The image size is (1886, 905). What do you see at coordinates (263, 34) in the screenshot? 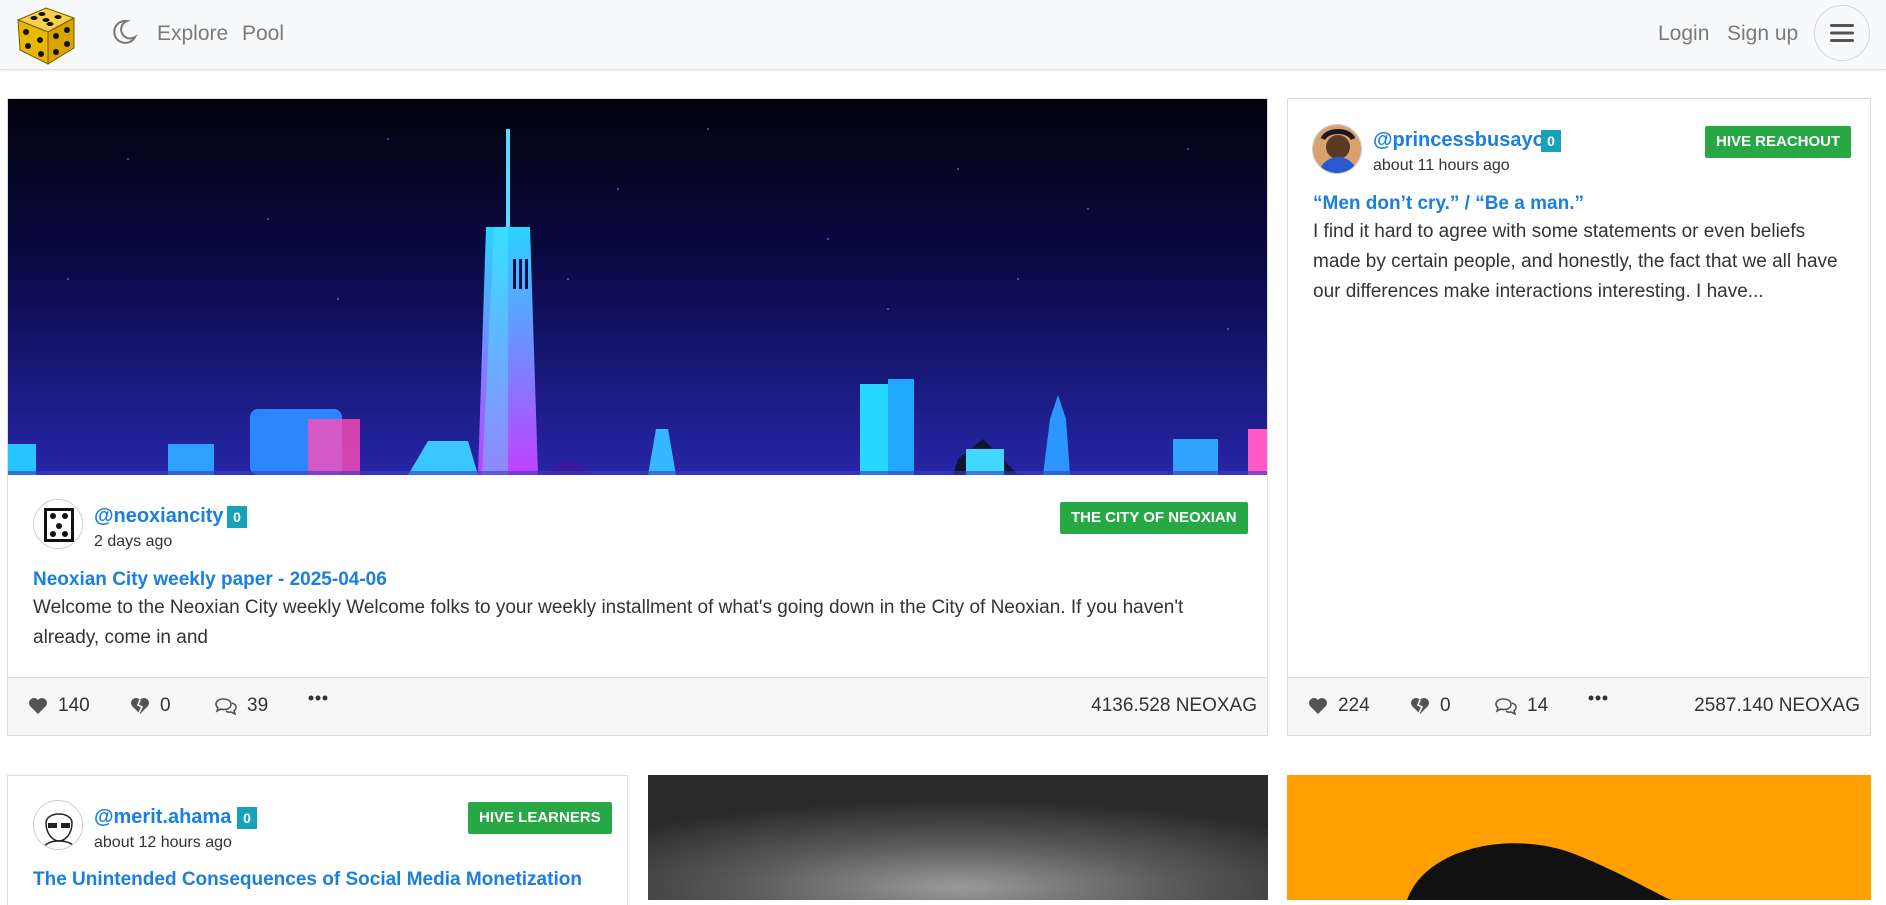
I see `nav-pool: Pool` at bounding box center [263, 34].